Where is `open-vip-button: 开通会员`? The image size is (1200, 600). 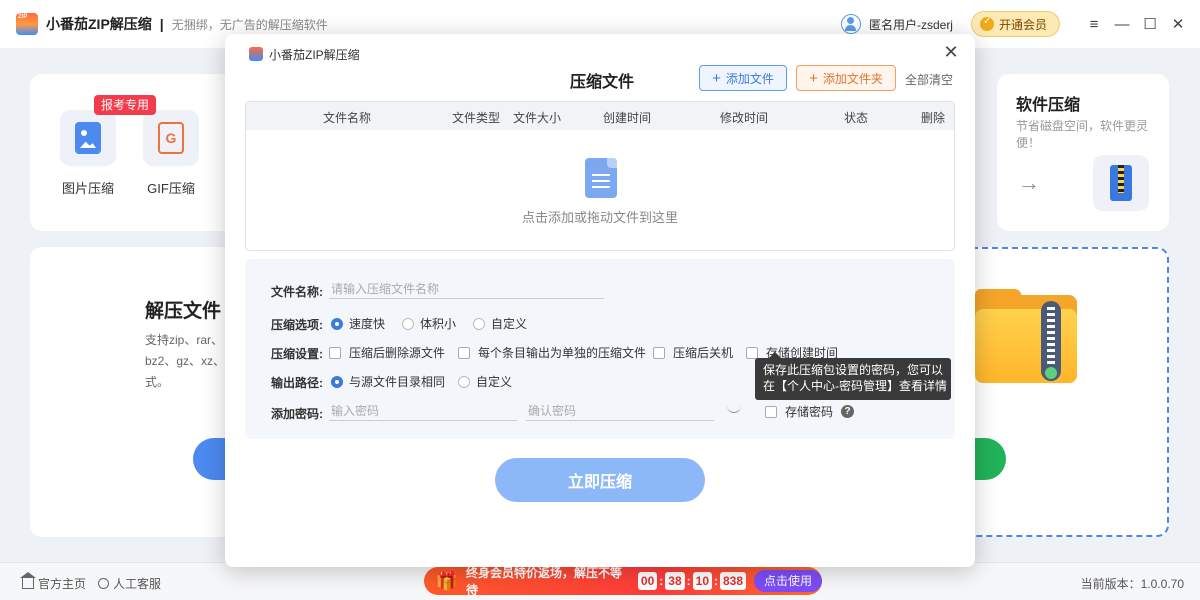 open-vip-button: 开通会员 is located at coordinates (1015, 24).